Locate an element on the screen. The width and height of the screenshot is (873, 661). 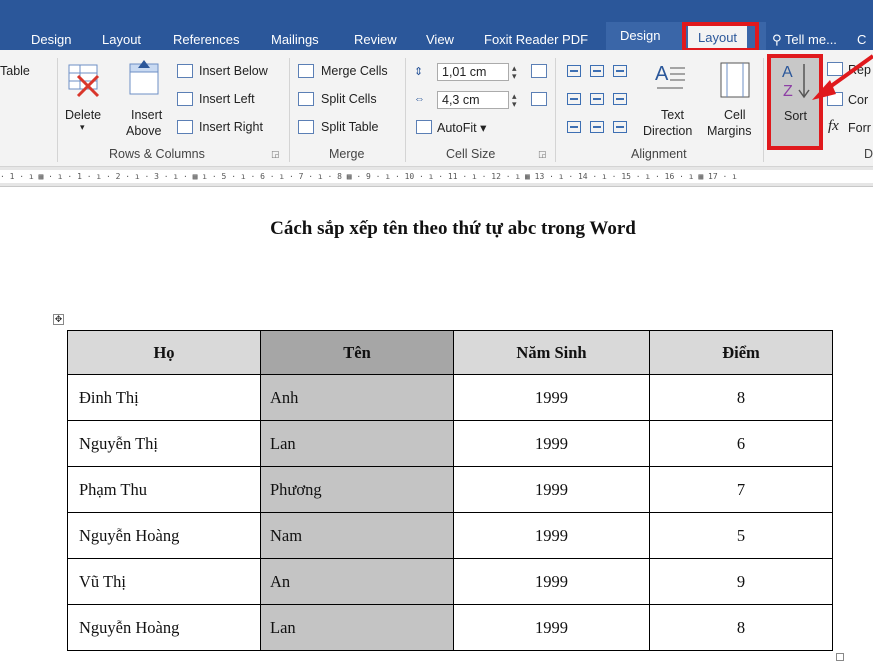
tab-view: View is located at coordinates (440, 40).